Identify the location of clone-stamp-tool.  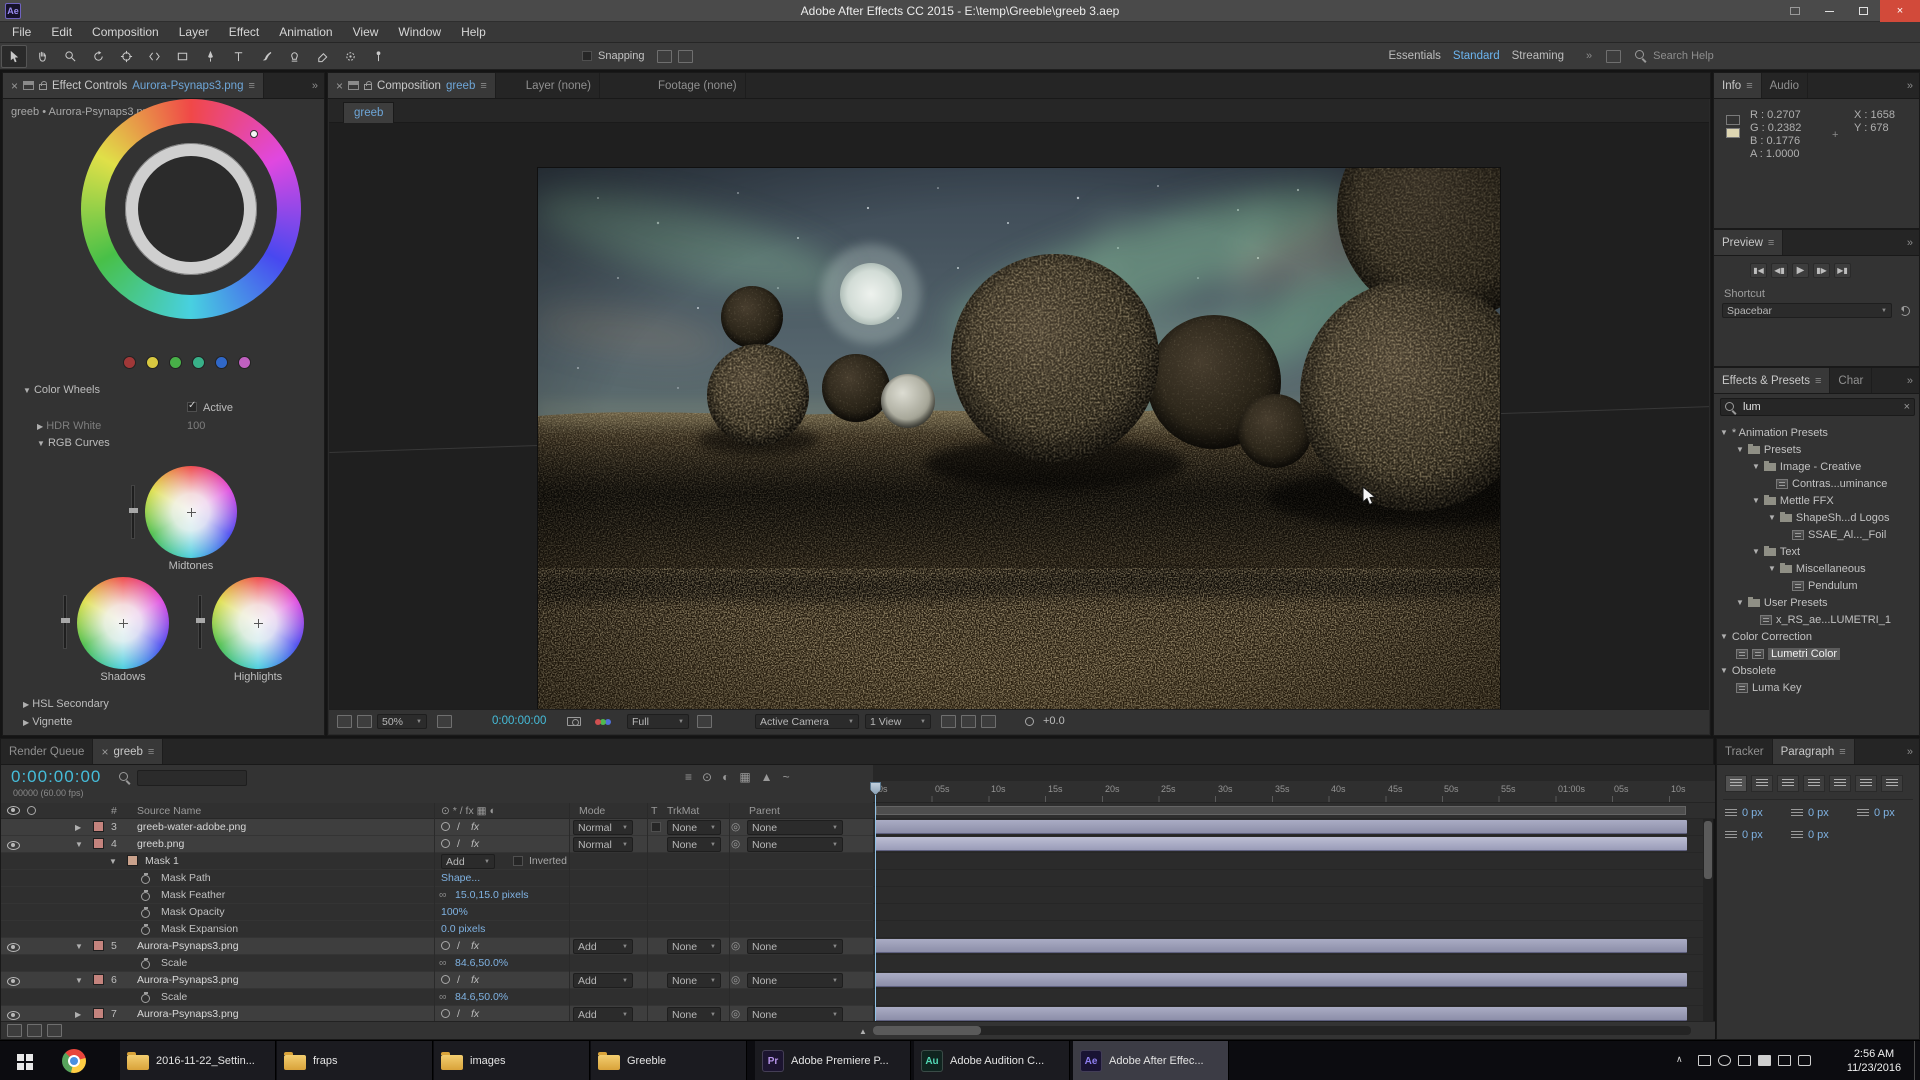
(294, 56).